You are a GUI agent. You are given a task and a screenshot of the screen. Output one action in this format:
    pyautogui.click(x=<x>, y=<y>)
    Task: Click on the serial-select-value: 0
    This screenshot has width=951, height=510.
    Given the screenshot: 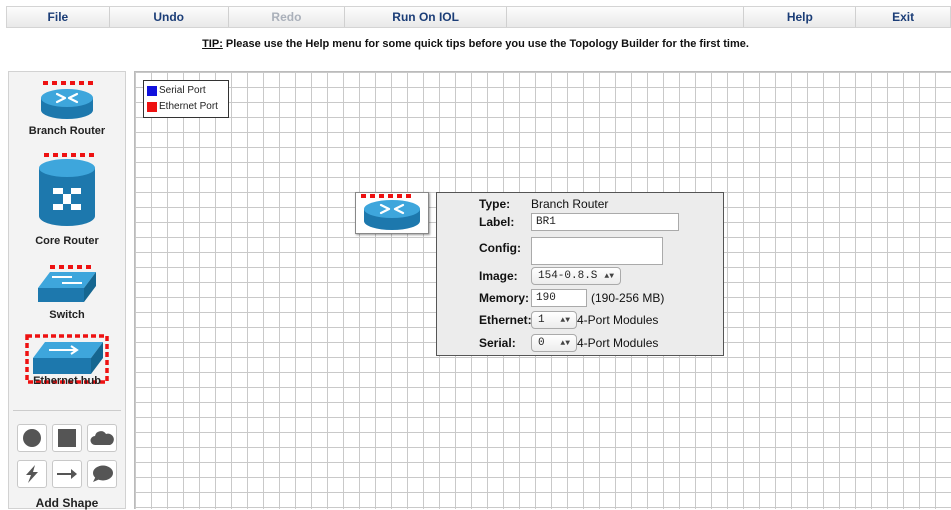 What is the action you would take?
    pyautogui.click(x=541, y=343)
    